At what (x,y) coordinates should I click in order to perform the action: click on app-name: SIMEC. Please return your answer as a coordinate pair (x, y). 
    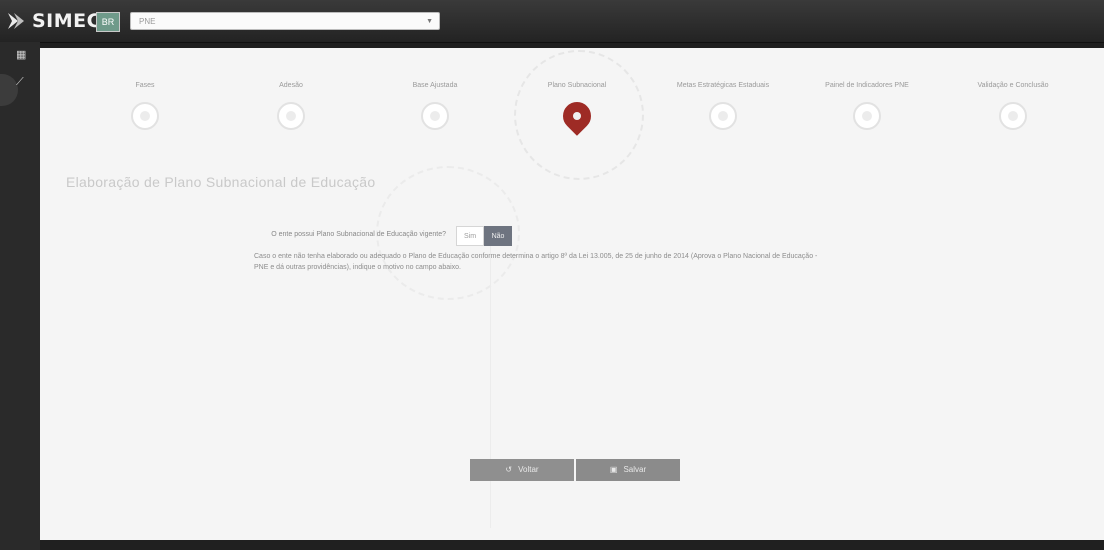
    Looking at the image, I should click on (67, 21).